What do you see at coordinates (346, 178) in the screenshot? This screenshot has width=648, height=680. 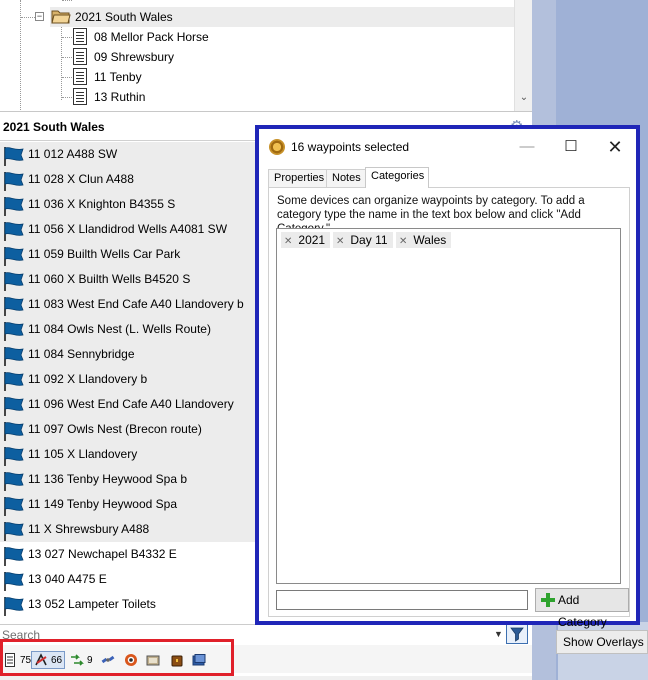 I see `tab-notes: Notes` at bounding box center [346, 178].